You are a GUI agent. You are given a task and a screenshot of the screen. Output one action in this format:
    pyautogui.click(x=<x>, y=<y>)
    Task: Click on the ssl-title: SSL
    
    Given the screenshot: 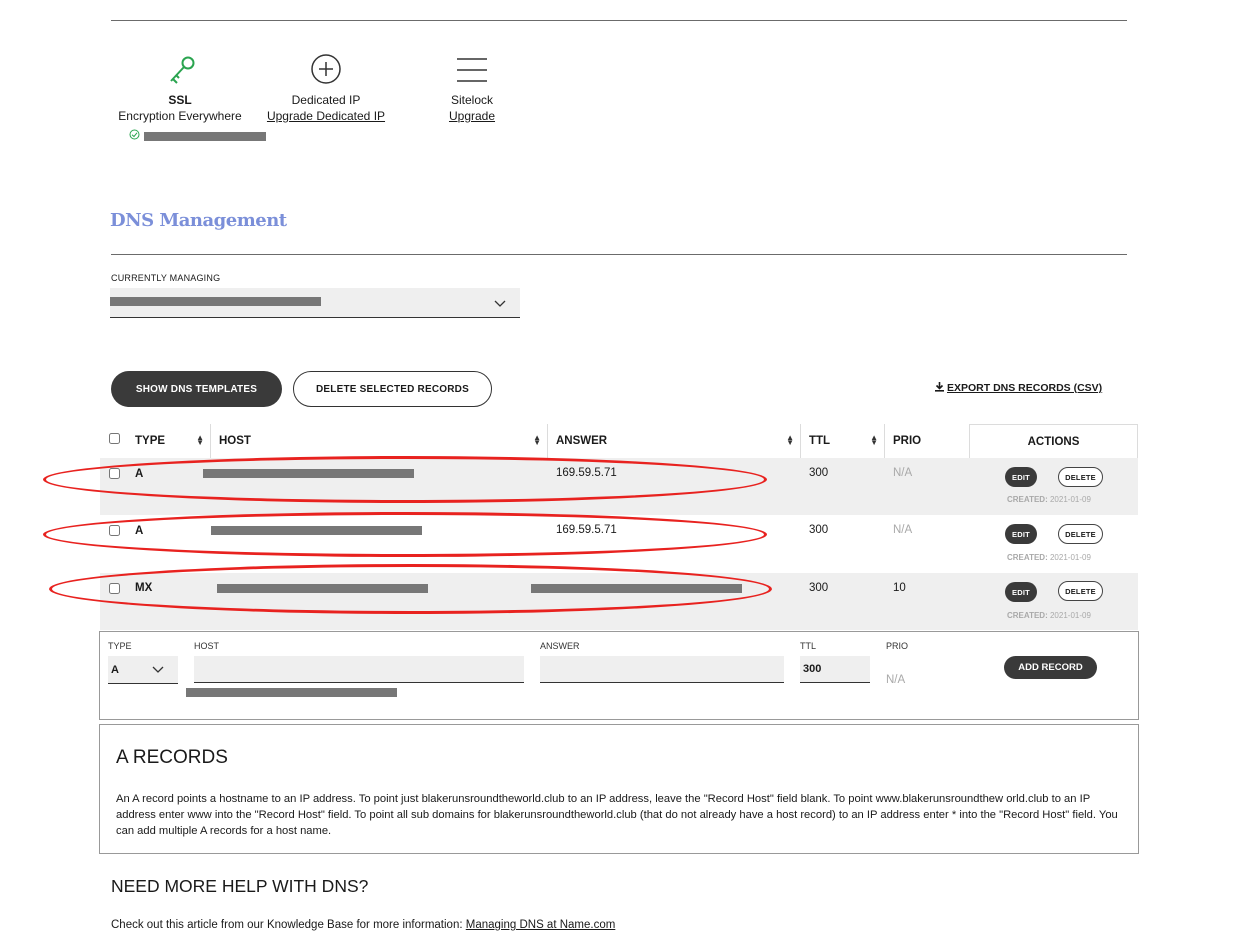 What is the action you would take?
    pyautogui.click(x=180, y=100)
    